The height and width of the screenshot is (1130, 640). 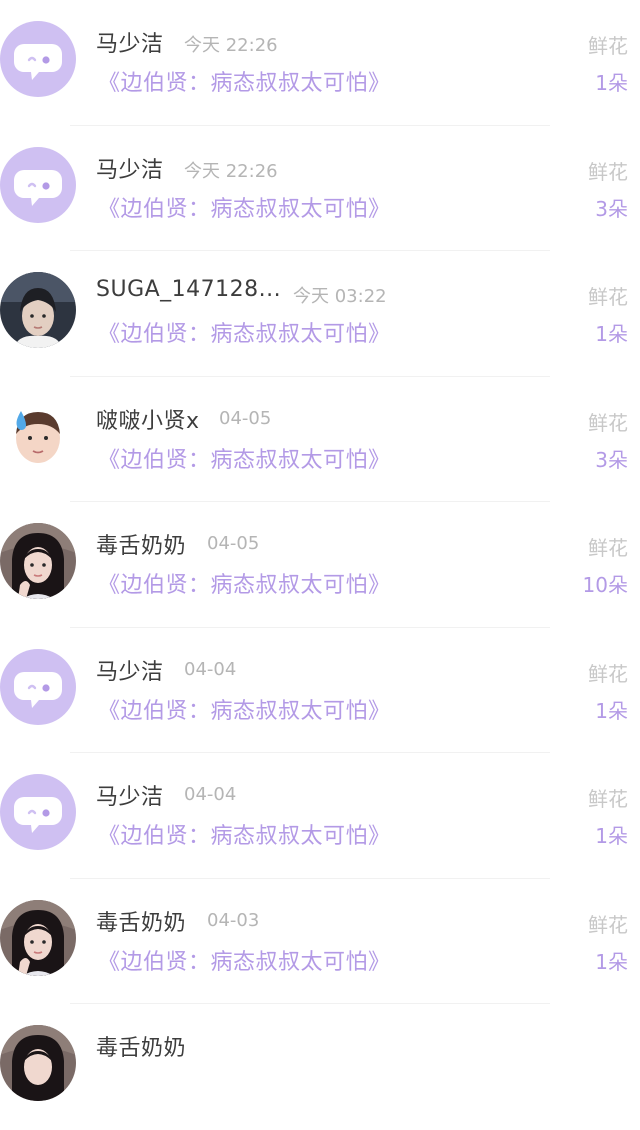 I want to click on list-item: 马少洁 今天 22:26 《边伯贤：病态叔叔太可怕》 鲜花 1朵, so click(x=320, y=63).